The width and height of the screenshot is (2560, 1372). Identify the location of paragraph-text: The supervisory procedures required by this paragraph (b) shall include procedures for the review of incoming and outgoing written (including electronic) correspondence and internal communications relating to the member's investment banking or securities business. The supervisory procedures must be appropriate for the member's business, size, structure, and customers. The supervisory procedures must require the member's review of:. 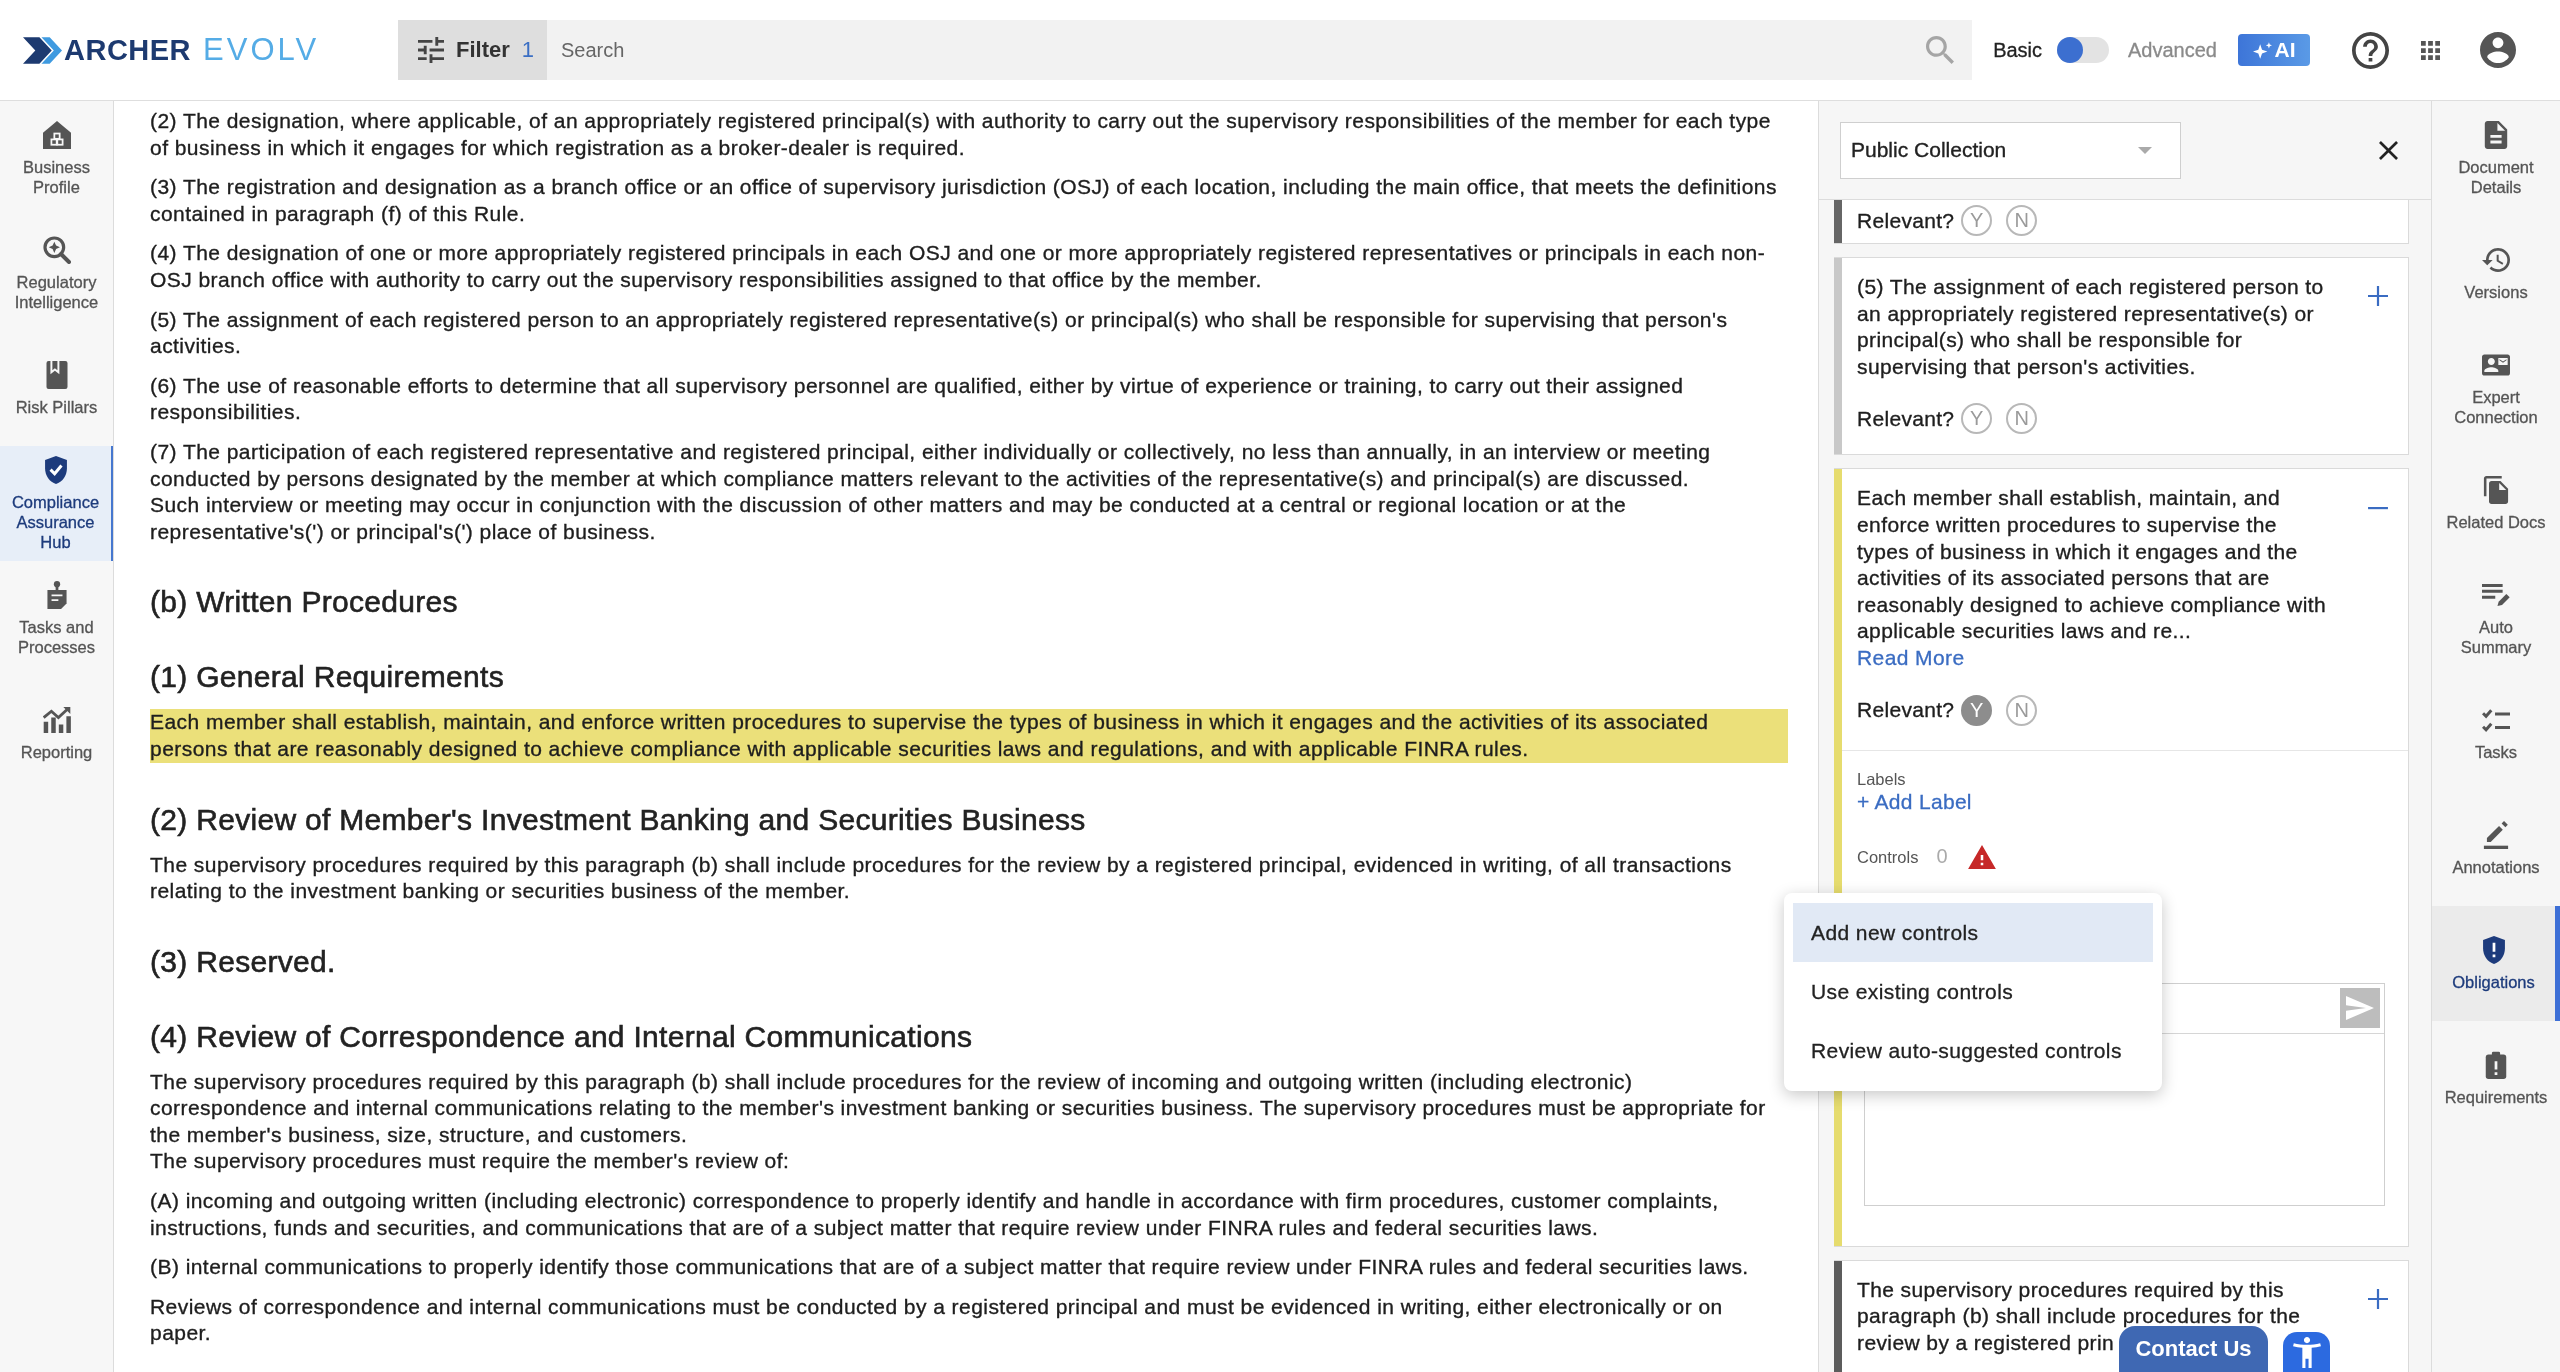
(958, 1121).